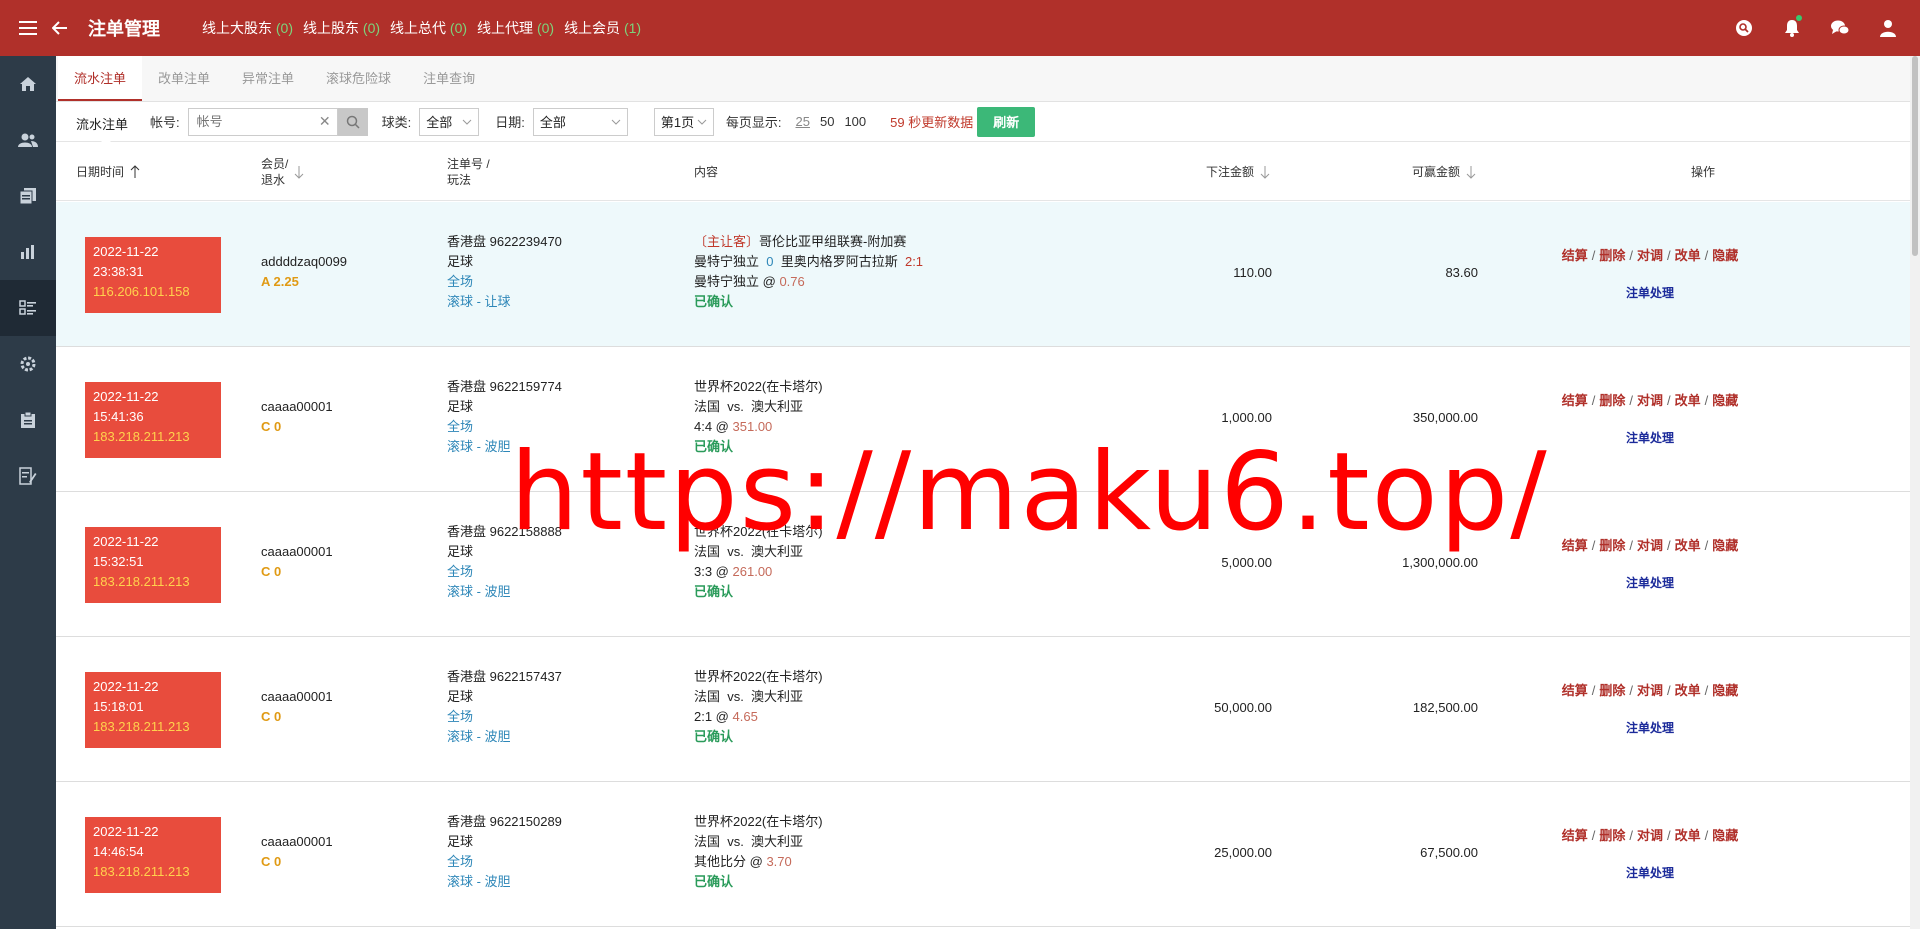 Image resolution: width=1920 pixels, height=929 pixels. I want to click on tab-modified-bets: 改单注单, so click(184, 78).